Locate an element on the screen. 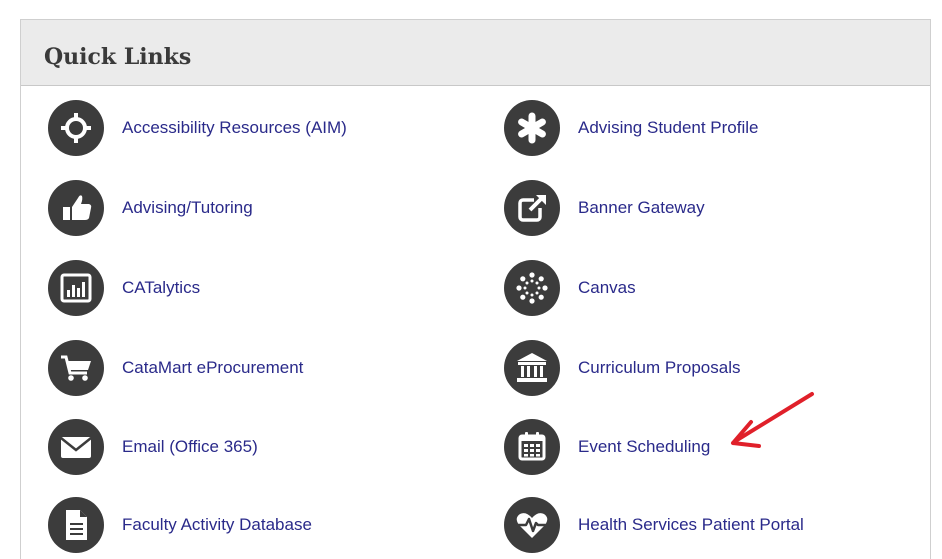 This screenshot has width=942, height=559. shopping-cart-icon is located at coordinates (76, 368).